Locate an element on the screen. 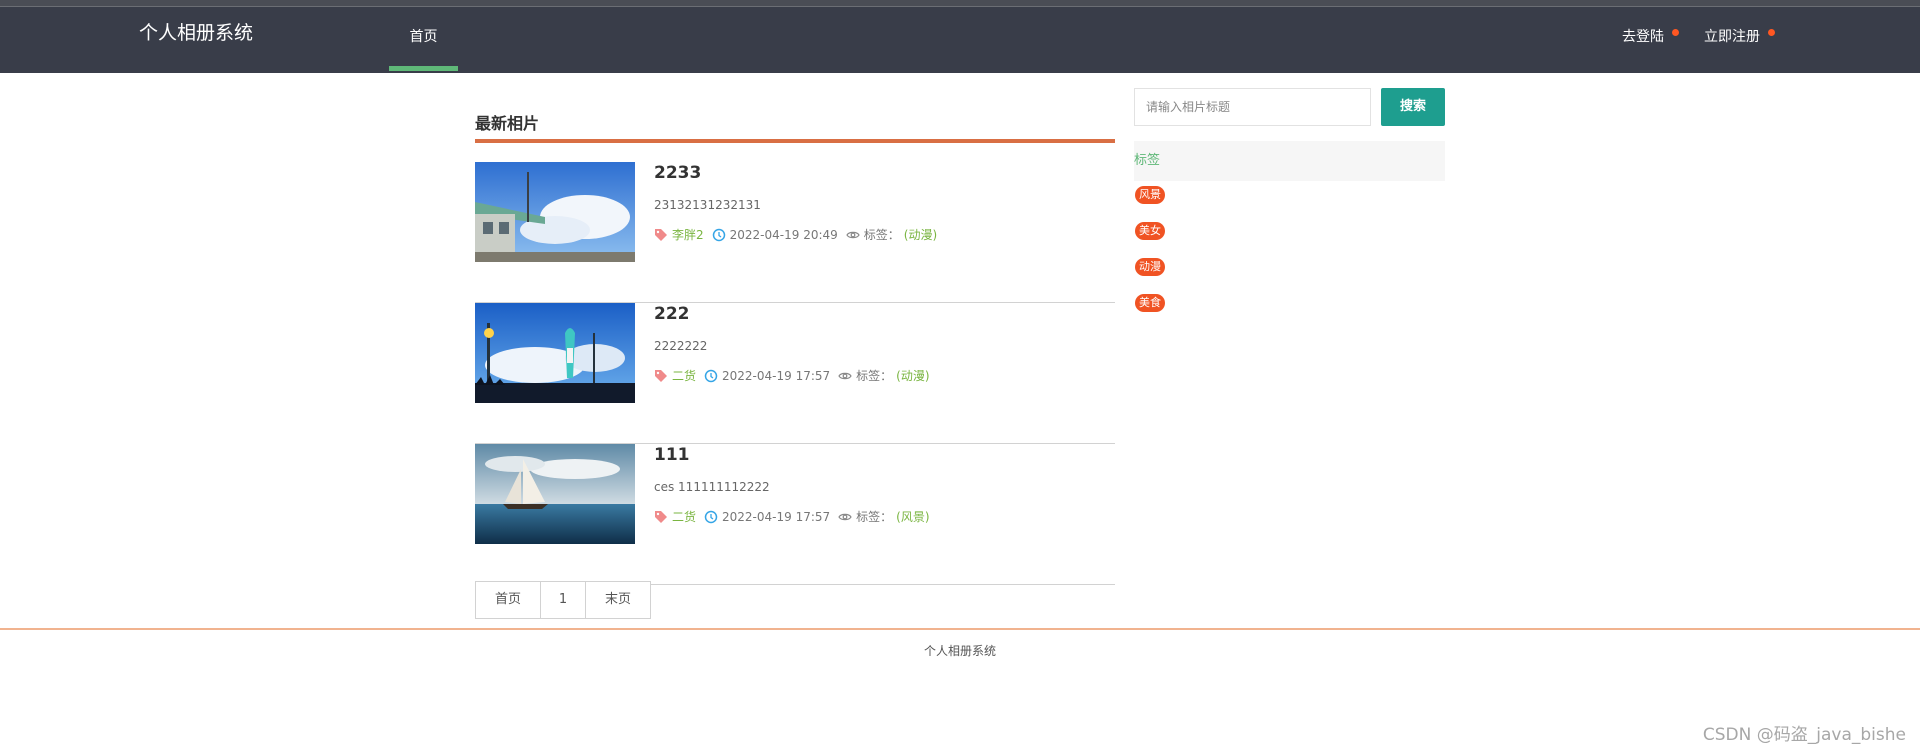  footer-divider is located at coordinates (960, 629).